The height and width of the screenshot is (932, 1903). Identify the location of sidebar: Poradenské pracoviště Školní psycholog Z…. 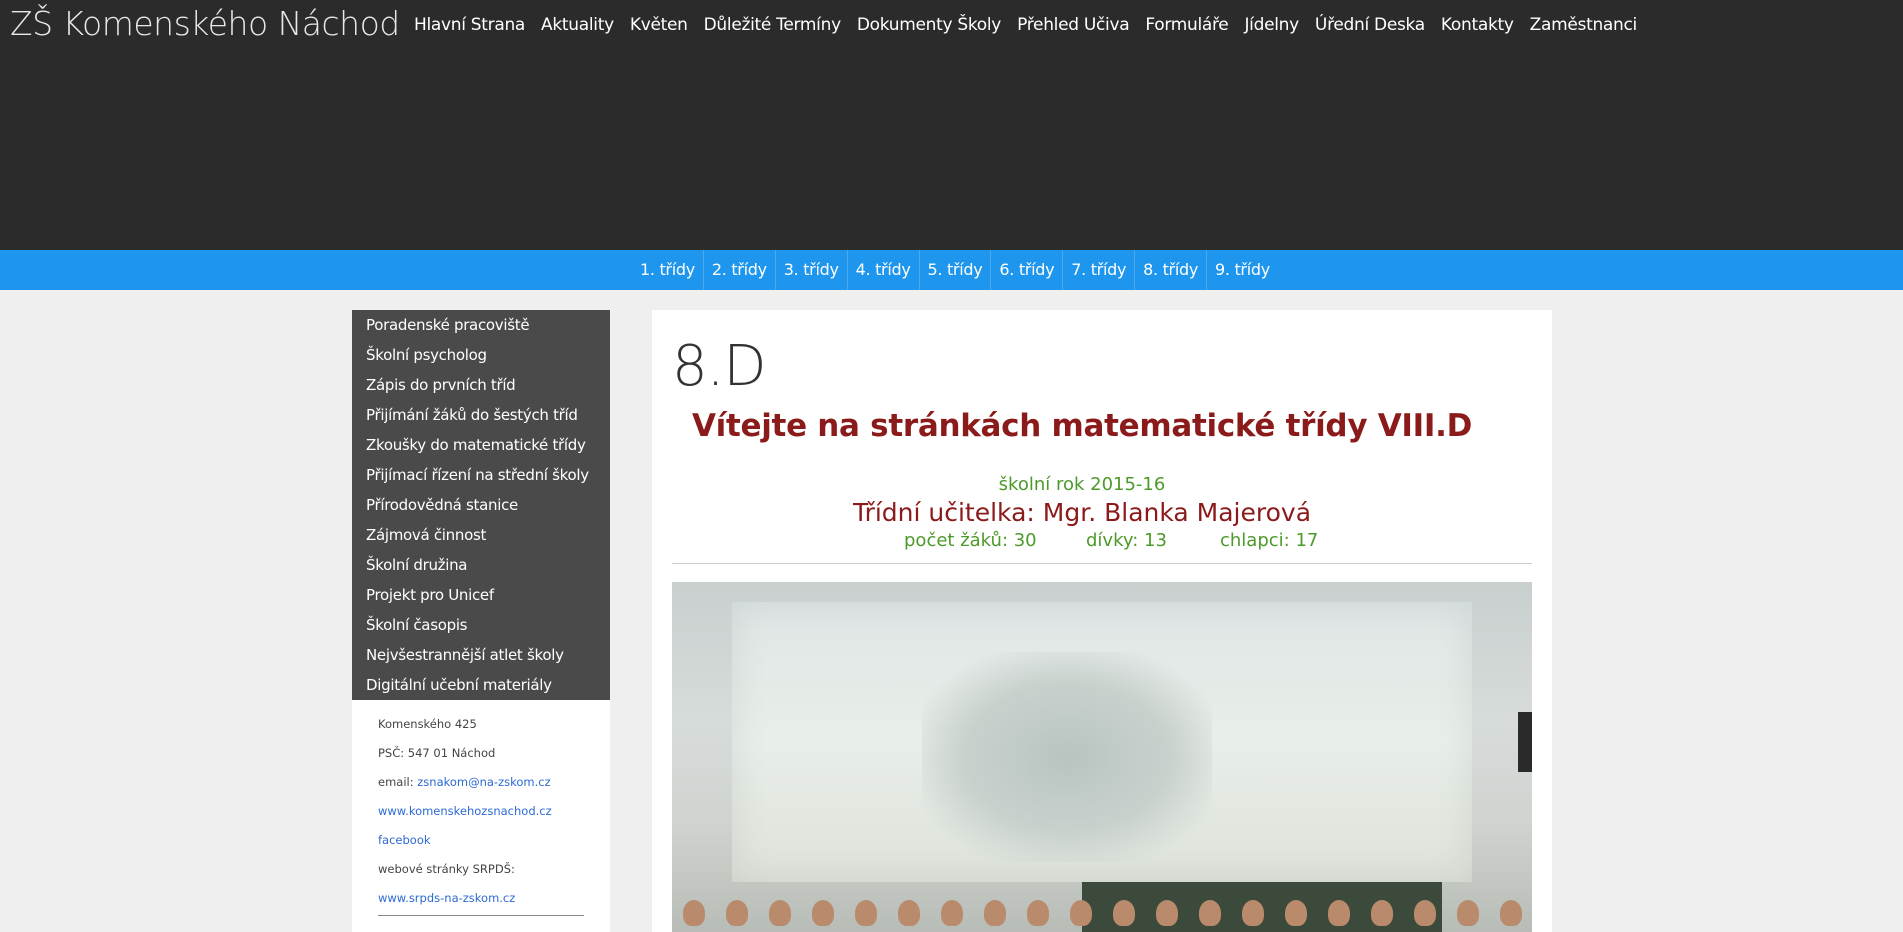
(481, 621).